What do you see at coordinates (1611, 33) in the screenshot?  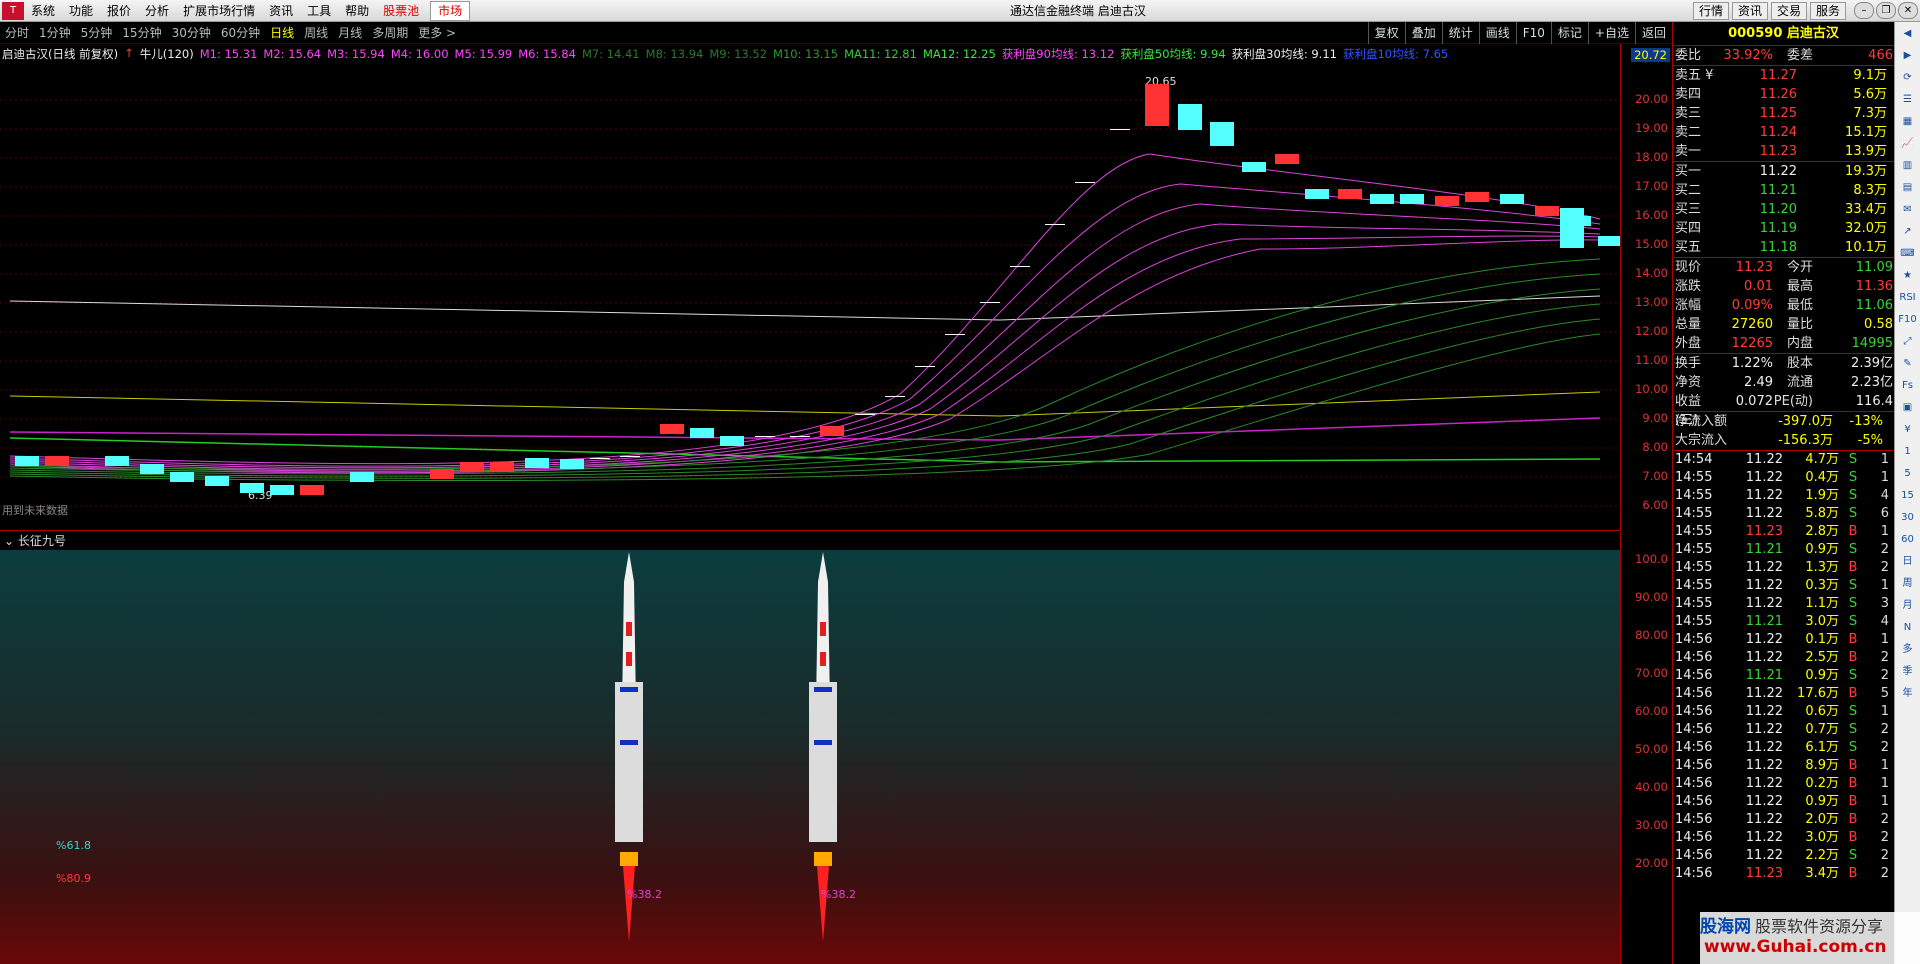 I see `add-watchlist-button: +自选` at bounding box center [1611, 33].